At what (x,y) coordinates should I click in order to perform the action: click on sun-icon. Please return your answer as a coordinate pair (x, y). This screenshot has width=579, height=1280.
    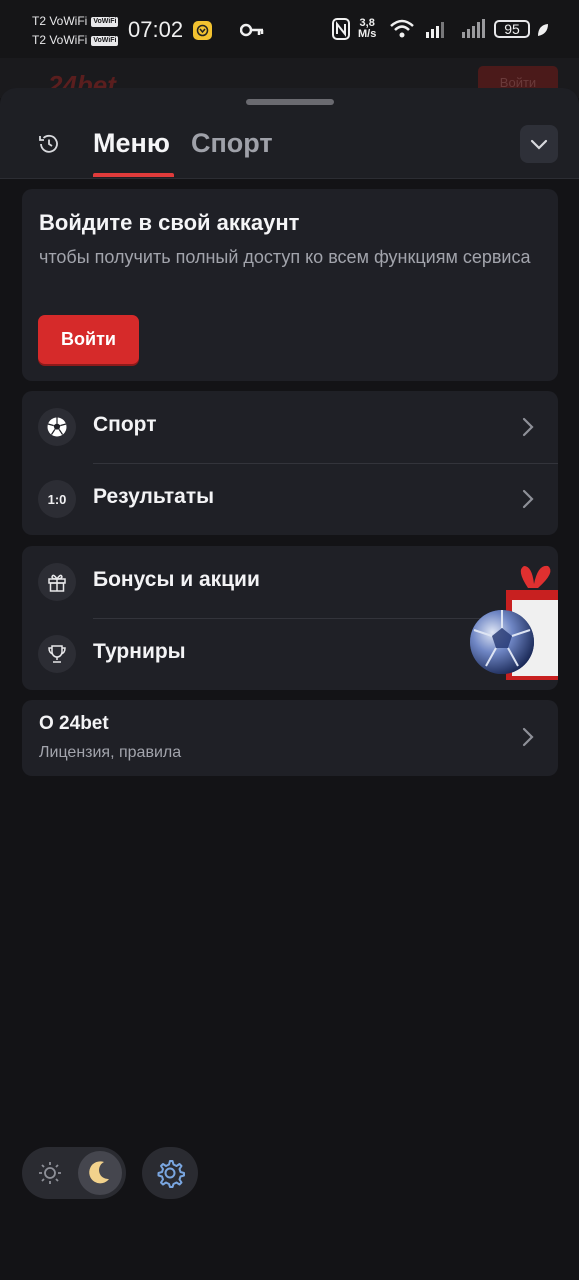
    Looking at the image, I should click on (50, 1173).